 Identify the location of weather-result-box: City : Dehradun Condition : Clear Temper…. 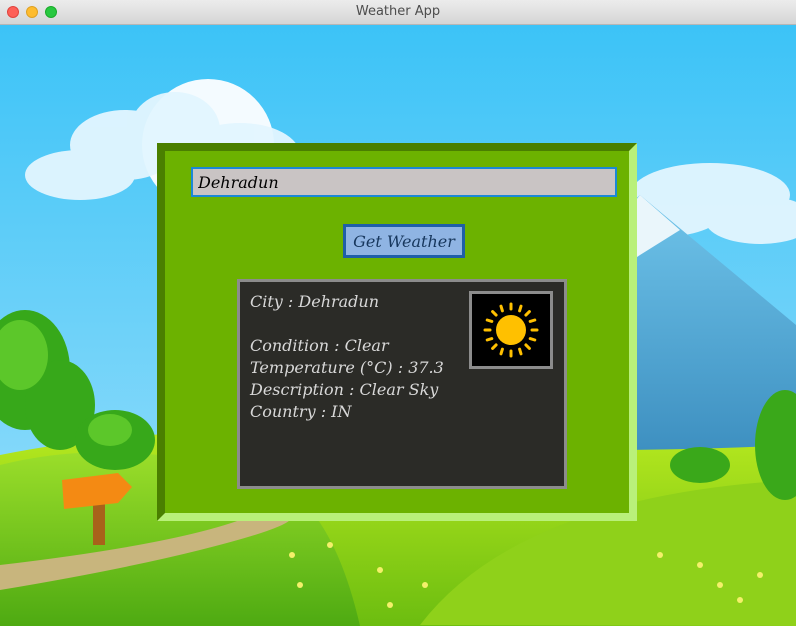
(402, 384).